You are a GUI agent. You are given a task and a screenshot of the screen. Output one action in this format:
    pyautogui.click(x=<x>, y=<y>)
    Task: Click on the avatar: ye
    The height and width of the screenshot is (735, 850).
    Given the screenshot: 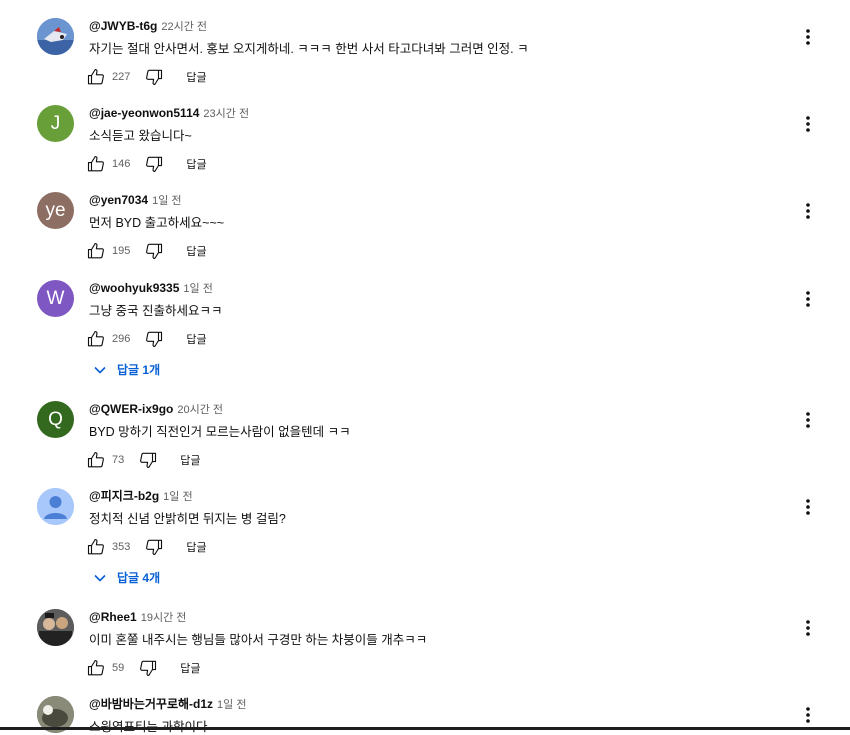 What is the action you would take?
    pyautogui.click(x=55, y=210)
    